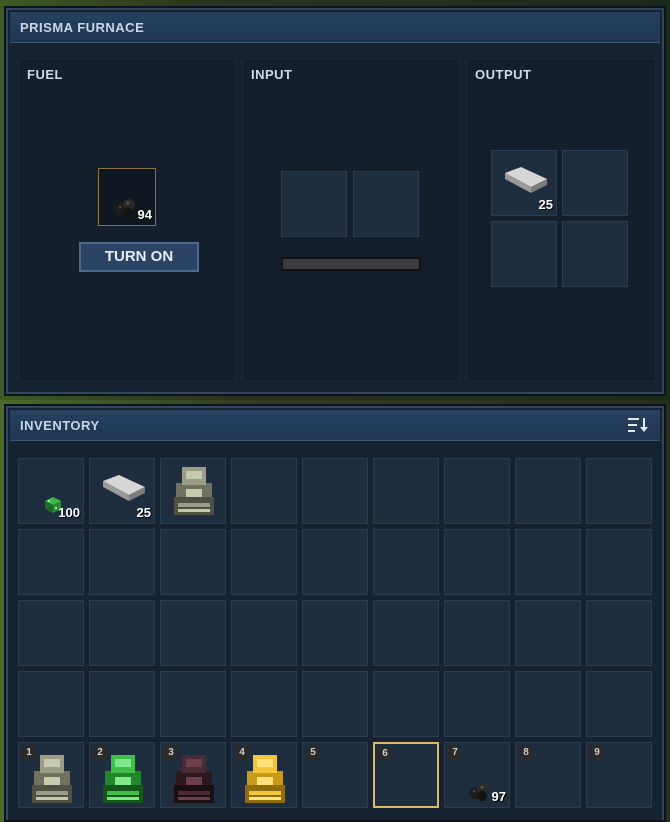  Describe the element at coordinates (561, 220) in the screenshot. I see `output-section: OUTPUT 25` at that location.